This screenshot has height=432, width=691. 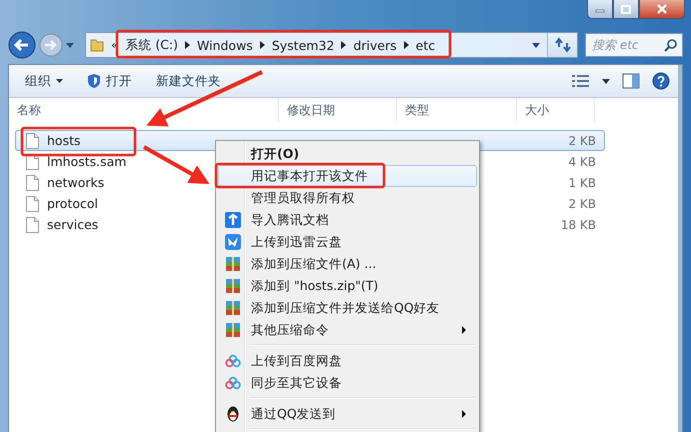 I want to click on size-cell: 1 KB, so click(x=582, y=183).